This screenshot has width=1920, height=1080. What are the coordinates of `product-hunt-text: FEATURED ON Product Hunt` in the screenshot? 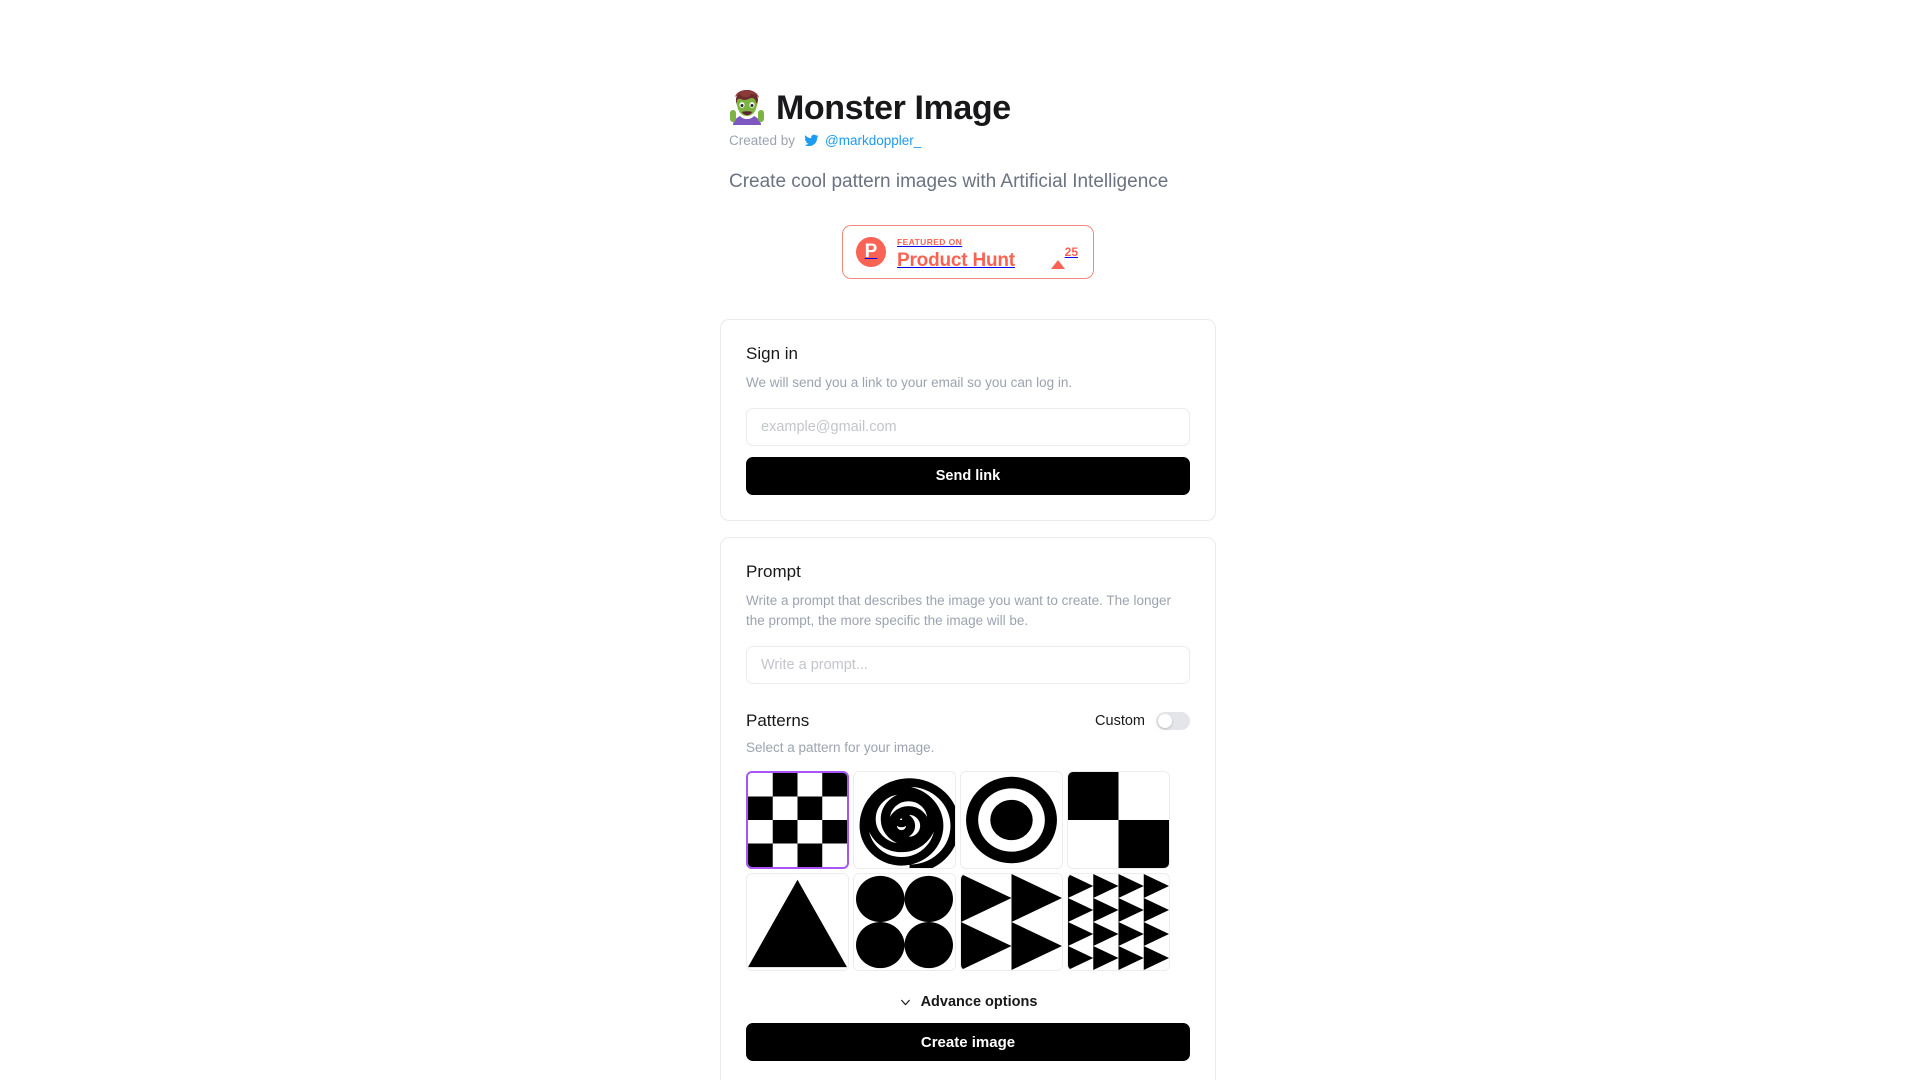 It's located at (974, 252).